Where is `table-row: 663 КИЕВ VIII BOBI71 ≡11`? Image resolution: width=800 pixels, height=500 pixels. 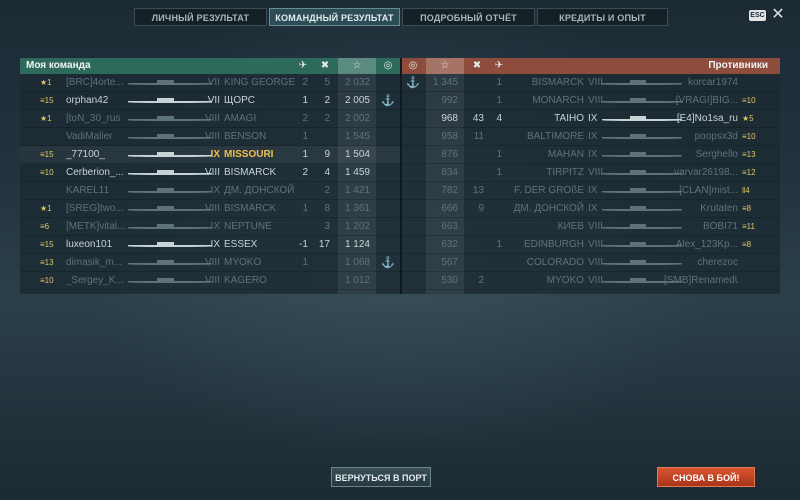
table-row: 663 КИЕВ VIII BOBI71 ≡11 is located at coordinates (591, 227).